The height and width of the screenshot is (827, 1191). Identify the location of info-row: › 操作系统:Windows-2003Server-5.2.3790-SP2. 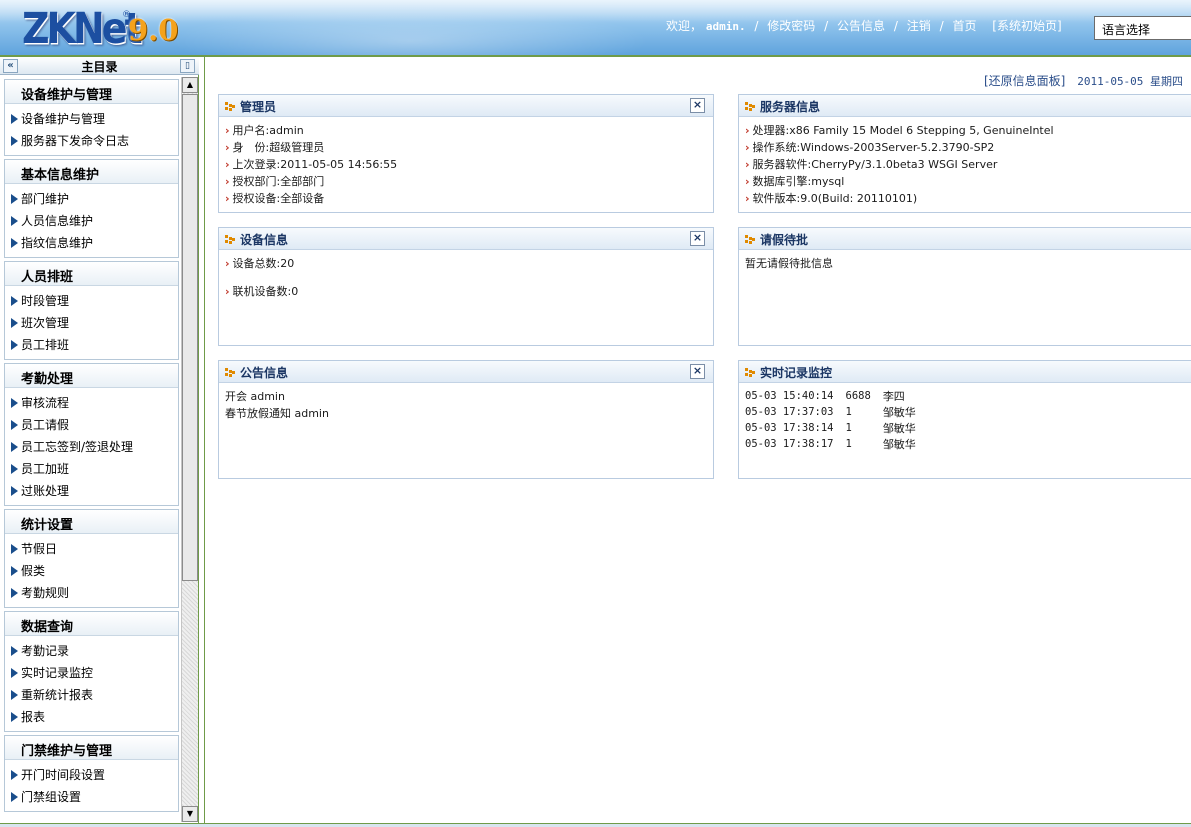
(968, 147).